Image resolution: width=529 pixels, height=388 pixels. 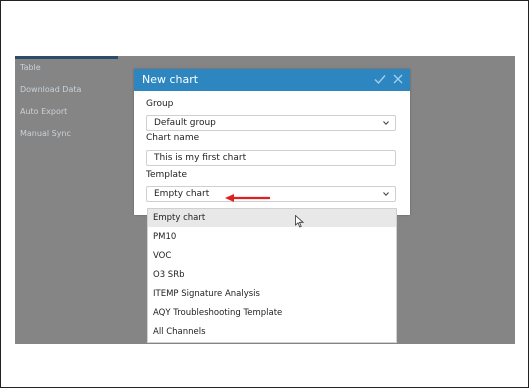 What do you see at coordinates (271, 194) in the screenshot?
I see `template-select: Empty chart` at bounding box center [271, 194].